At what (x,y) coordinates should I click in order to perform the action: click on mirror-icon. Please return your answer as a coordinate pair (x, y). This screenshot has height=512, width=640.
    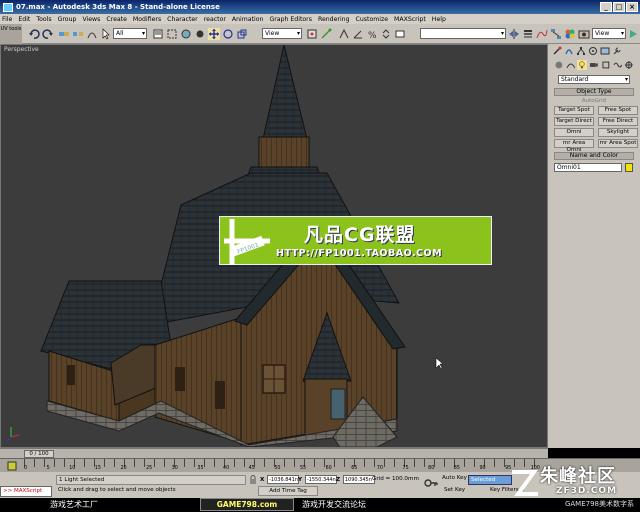
    Looking at the image, I should click on (514, 34).